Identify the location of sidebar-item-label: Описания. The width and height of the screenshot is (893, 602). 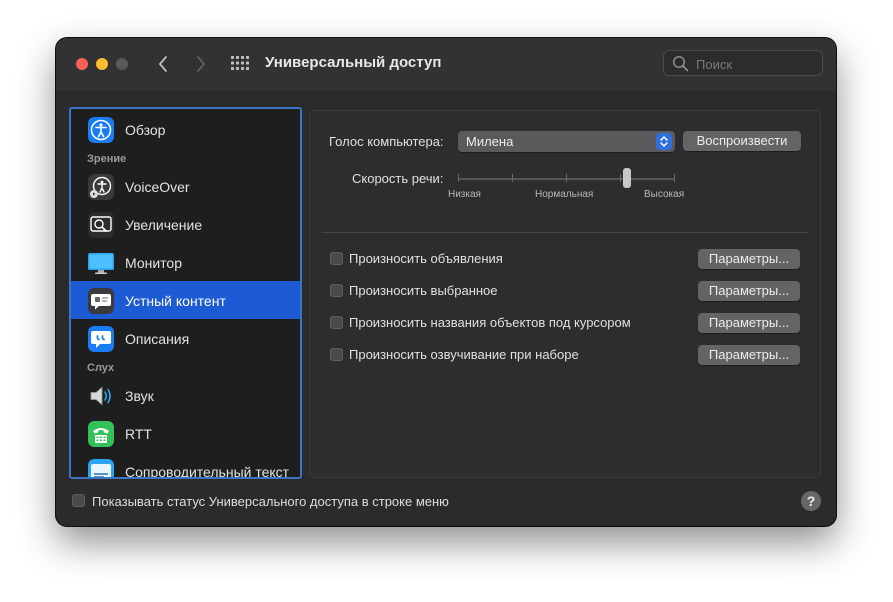
(157, 339).